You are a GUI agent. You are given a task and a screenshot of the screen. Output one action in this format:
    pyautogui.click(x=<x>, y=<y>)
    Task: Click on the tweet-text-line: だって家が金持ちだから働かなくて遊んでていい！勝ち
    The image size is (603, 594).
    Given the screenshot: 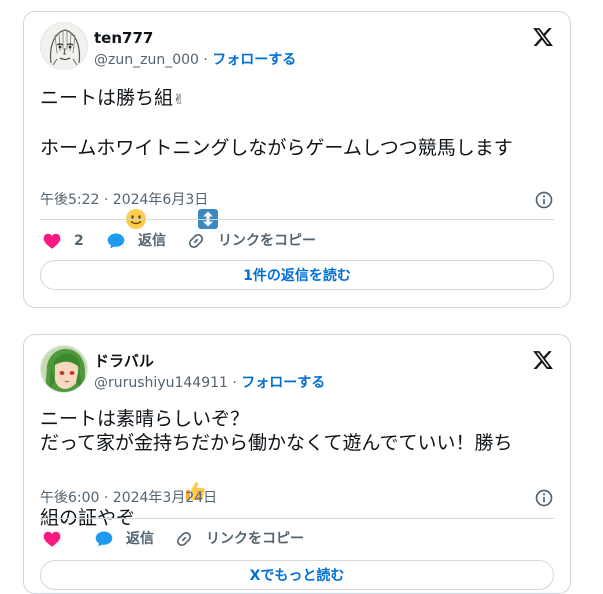 What is the action you would take?
    pyautogui.click(x=276, y=443)
    